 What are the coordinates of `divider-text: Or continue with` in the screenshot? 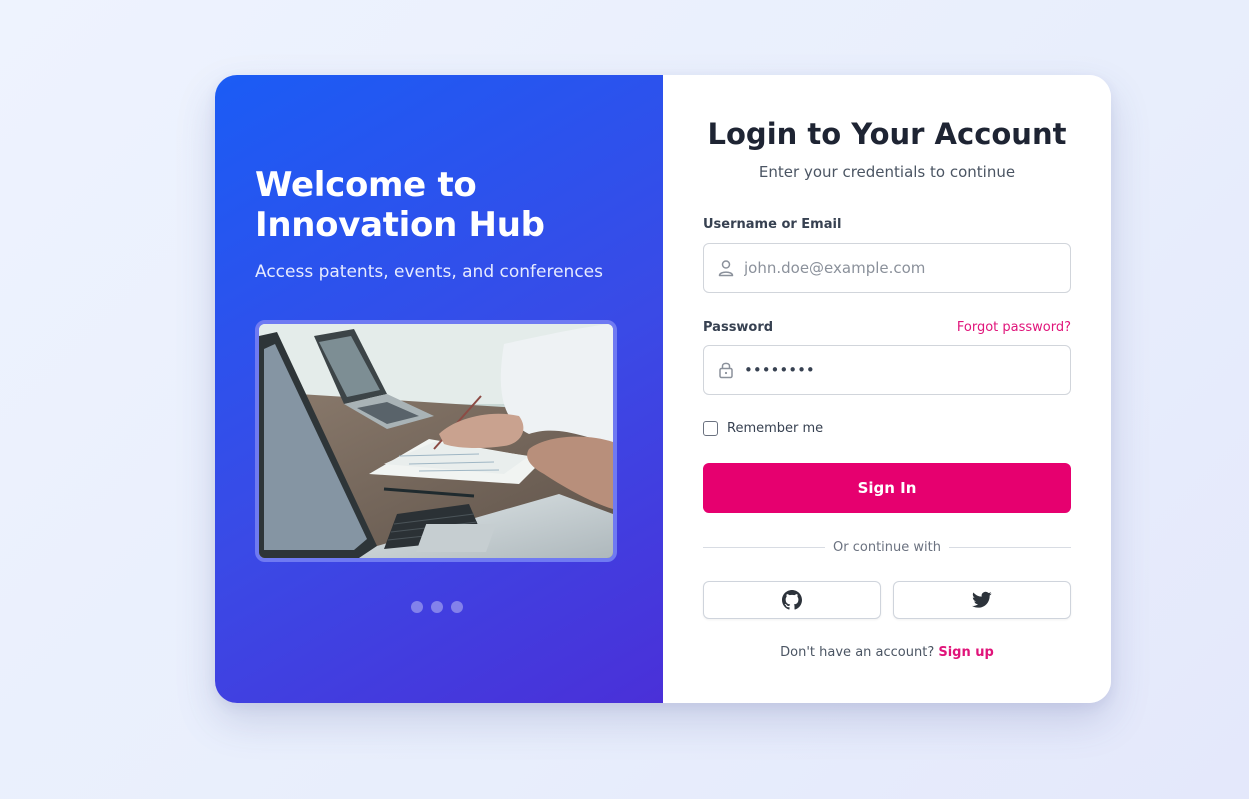 It's located at (887, 547).